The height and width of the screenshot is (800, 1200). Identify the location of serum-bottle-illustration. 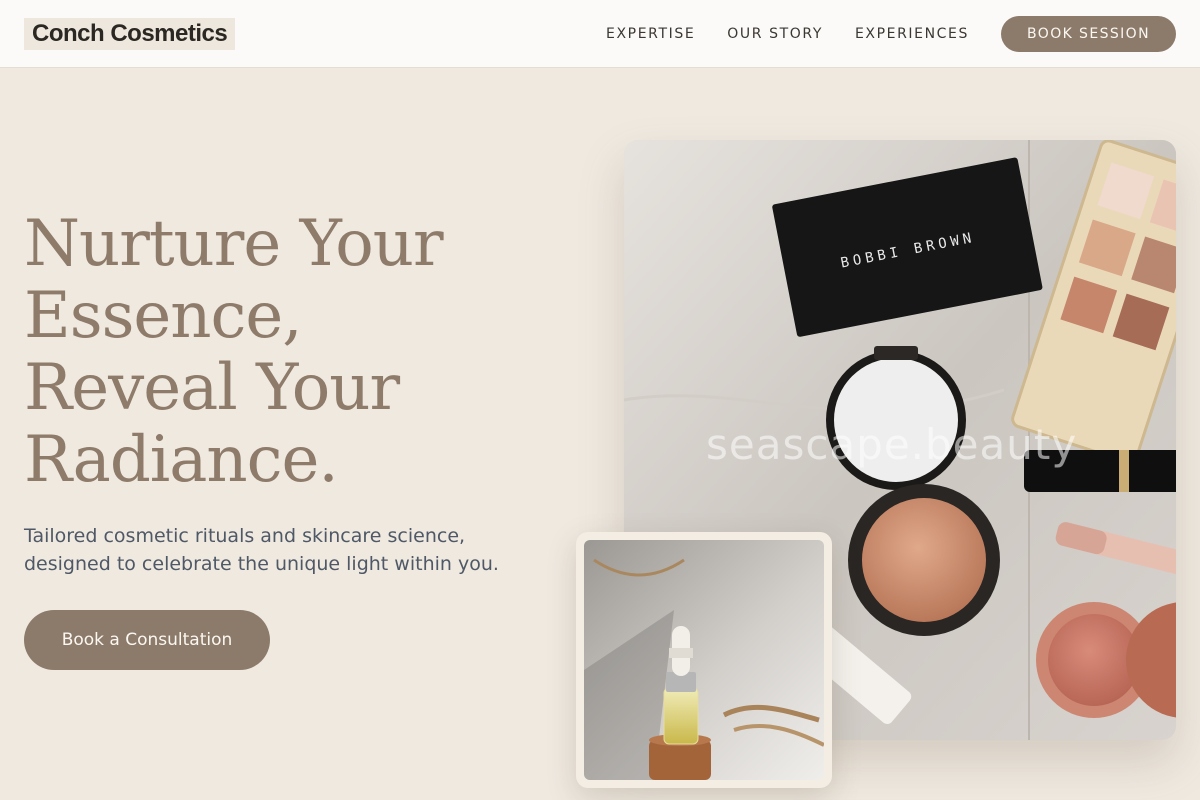
(704, 660).